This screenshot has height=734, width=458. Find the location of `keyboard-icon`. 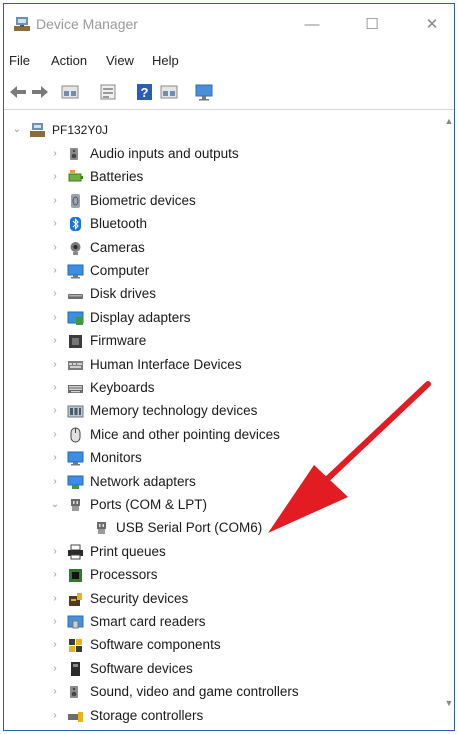

keyboard-icon is located at coordinates (75, 389).